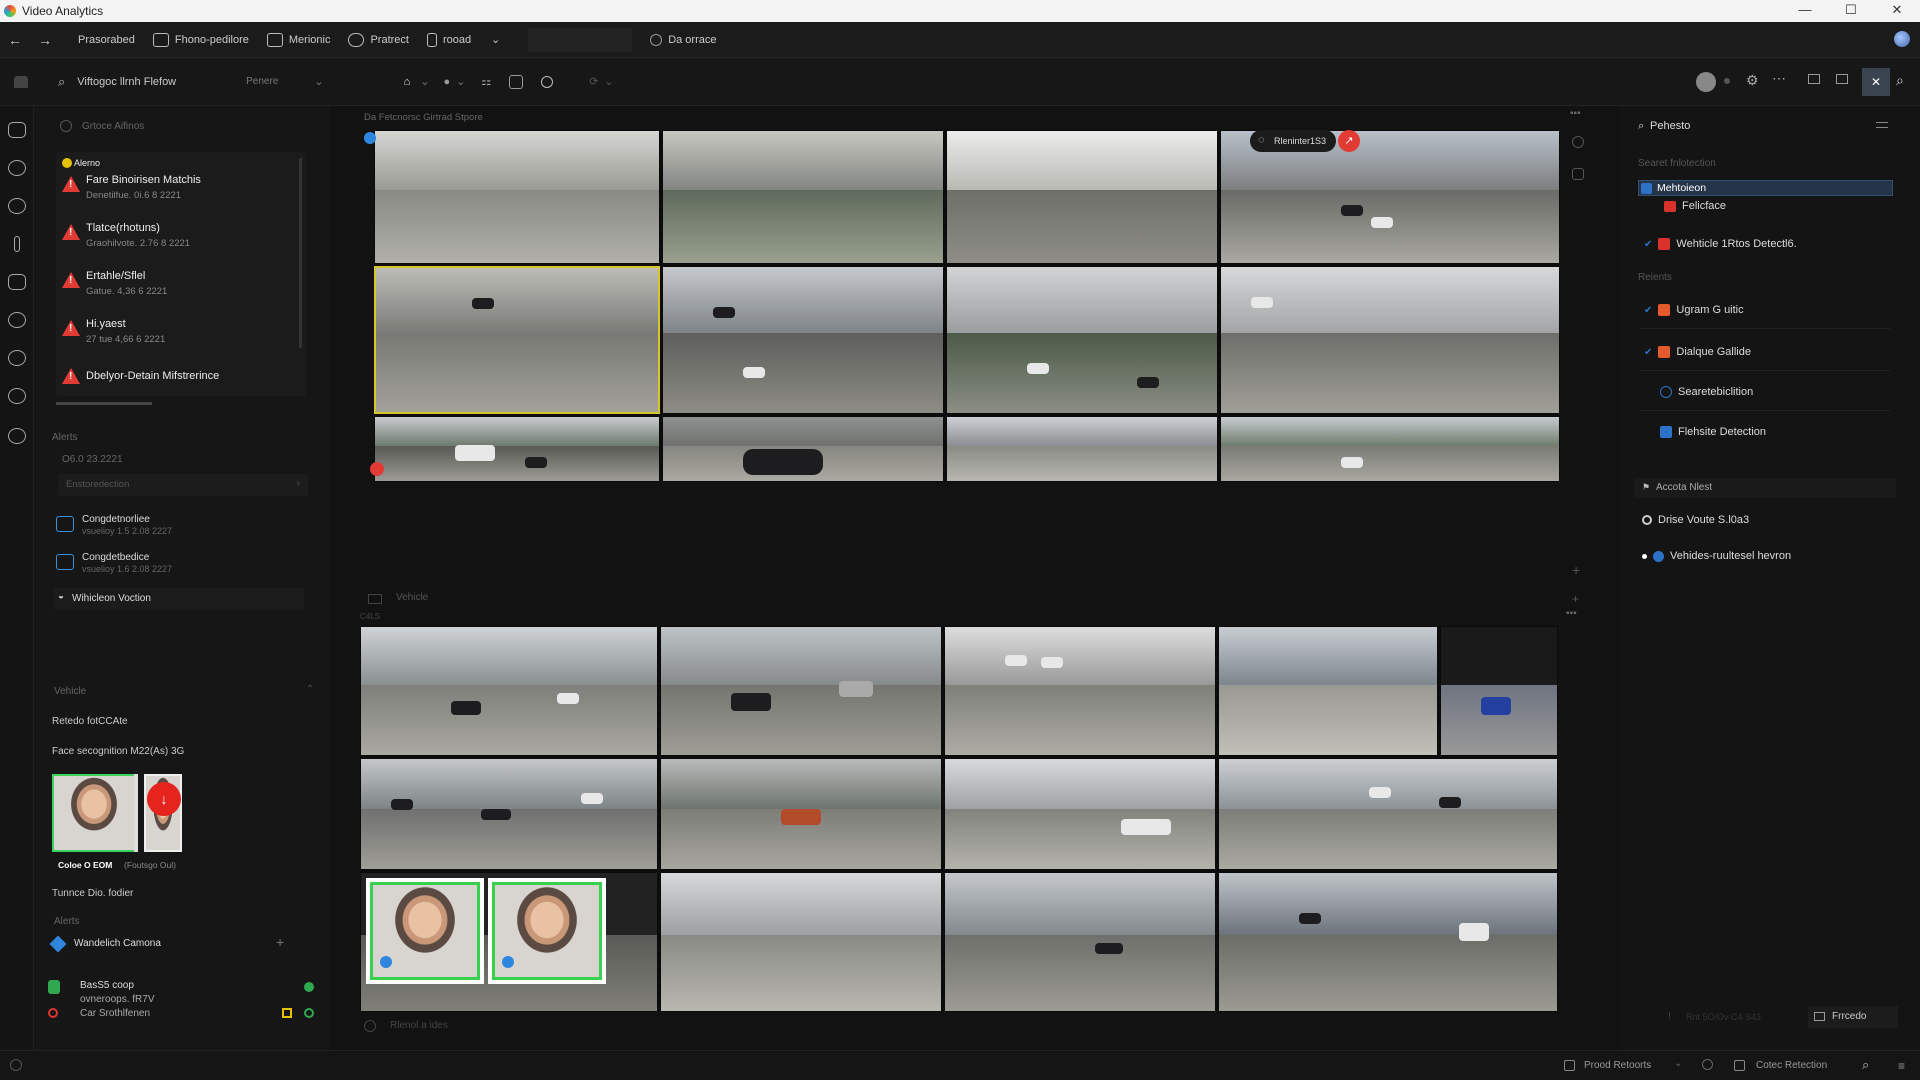 This screenshot has height=1080, width=1920. What do you see at coordinates (1695, 206) in the screenshot?
I see `sub-selected-item: Felicface` at bounding box center [1695, 206].